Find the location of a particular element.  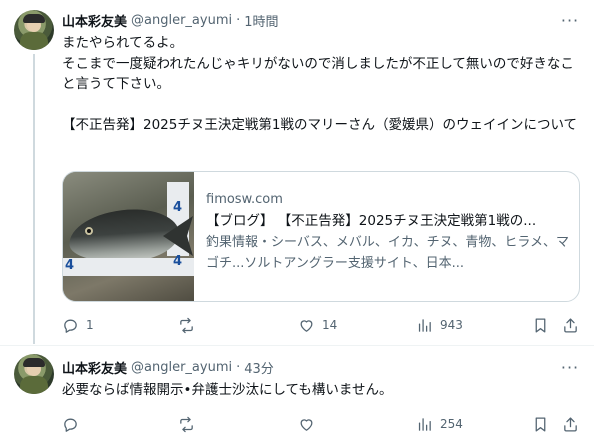

views-button: 943 is located at coordinates (439, 325).